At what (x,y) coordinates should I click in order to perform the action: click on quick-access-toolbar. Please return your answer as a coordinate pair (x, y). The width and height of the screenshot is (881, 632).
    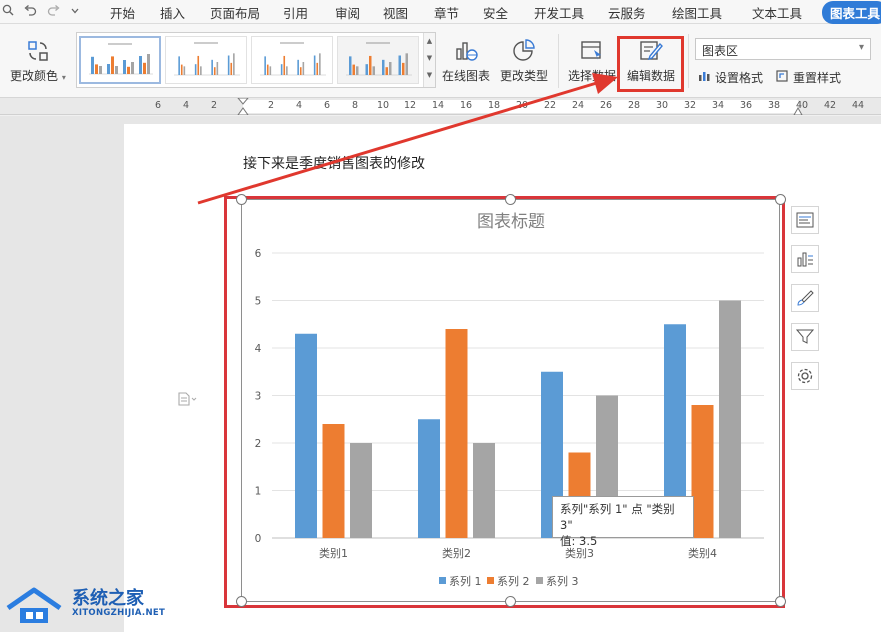
    Looking at the image, I should click on (47, 11).